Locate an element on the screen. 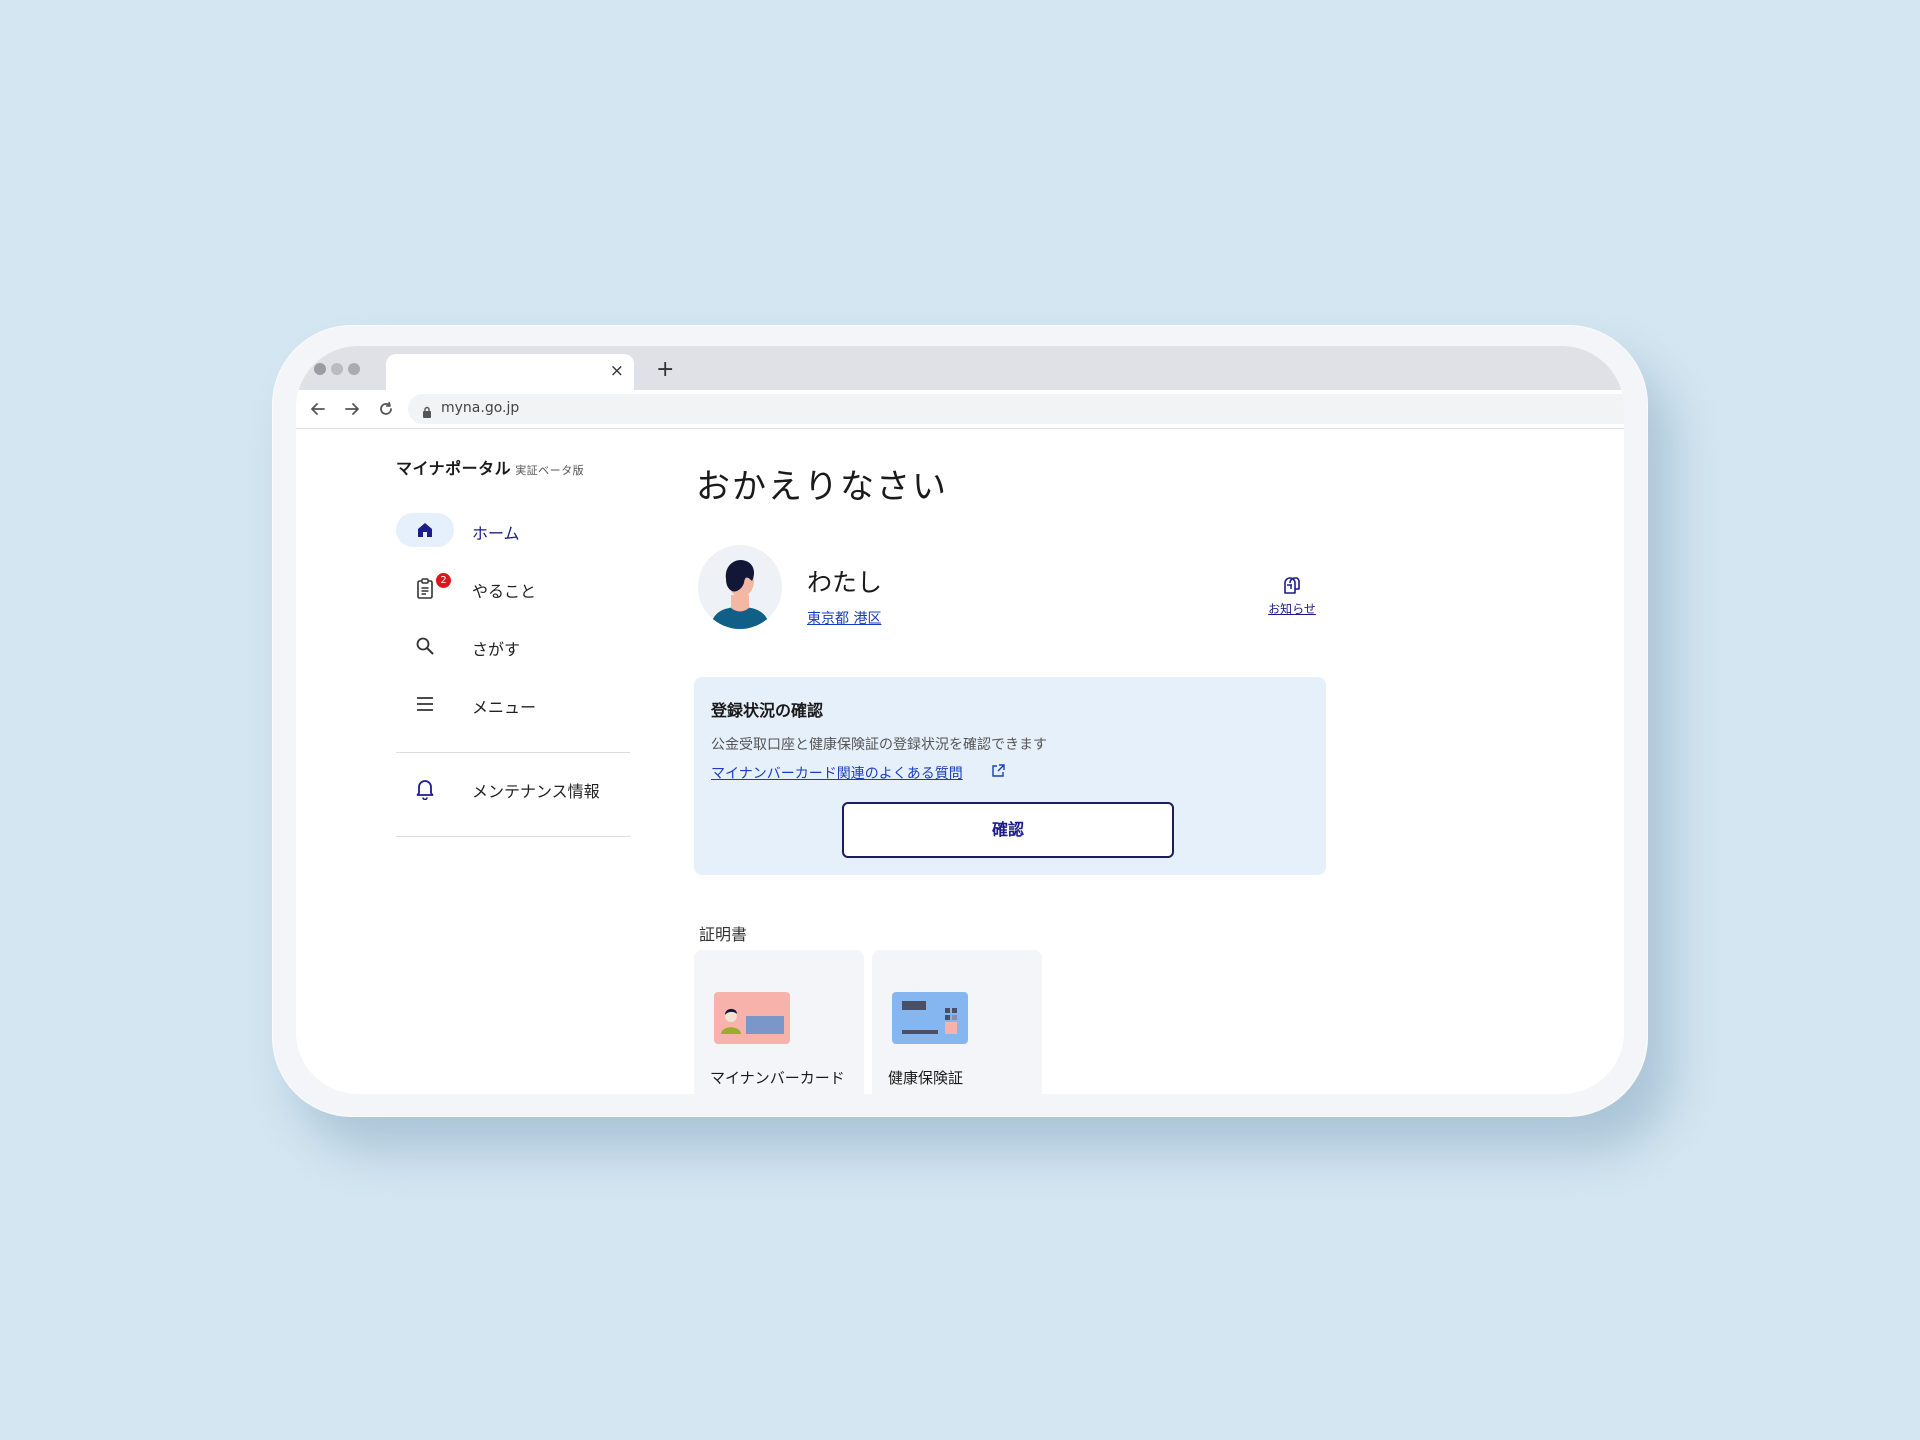  brand-name: マイナポータル is located at coordinates (454, 468).